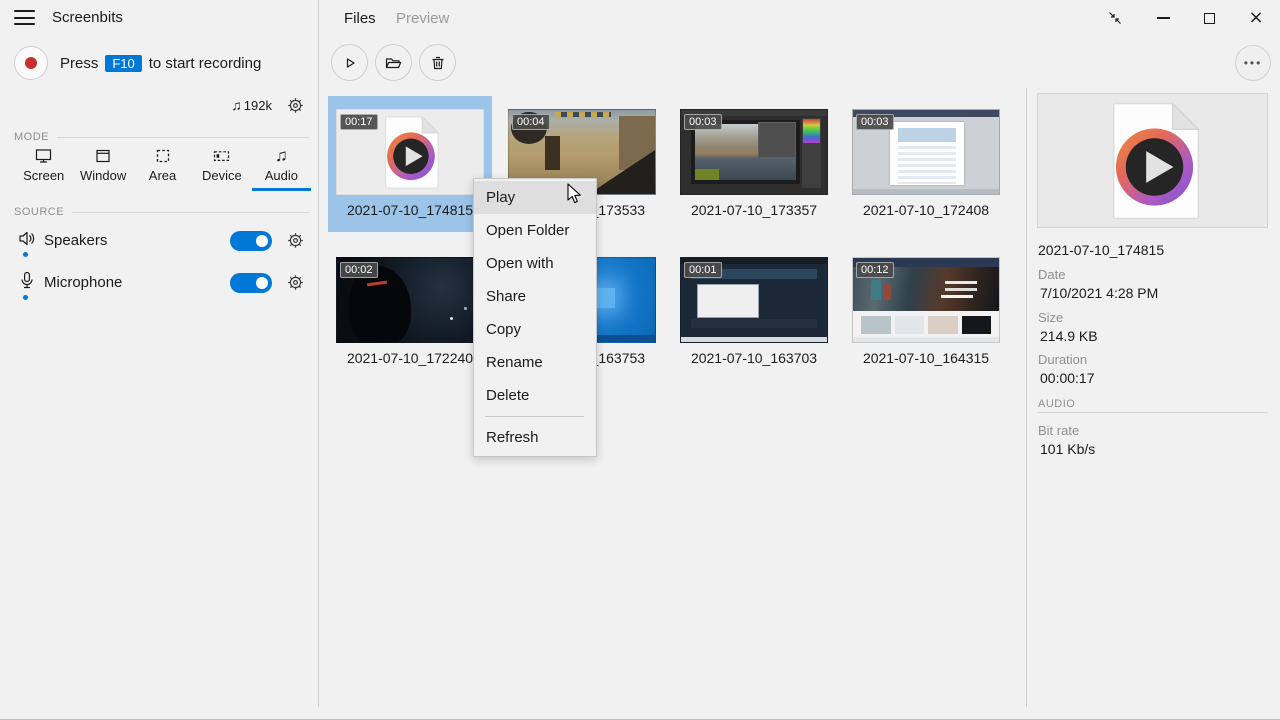 The height and width of the screenshot is (720, 1280). I want to click on audio-icon: ♫, so click(281, 155).